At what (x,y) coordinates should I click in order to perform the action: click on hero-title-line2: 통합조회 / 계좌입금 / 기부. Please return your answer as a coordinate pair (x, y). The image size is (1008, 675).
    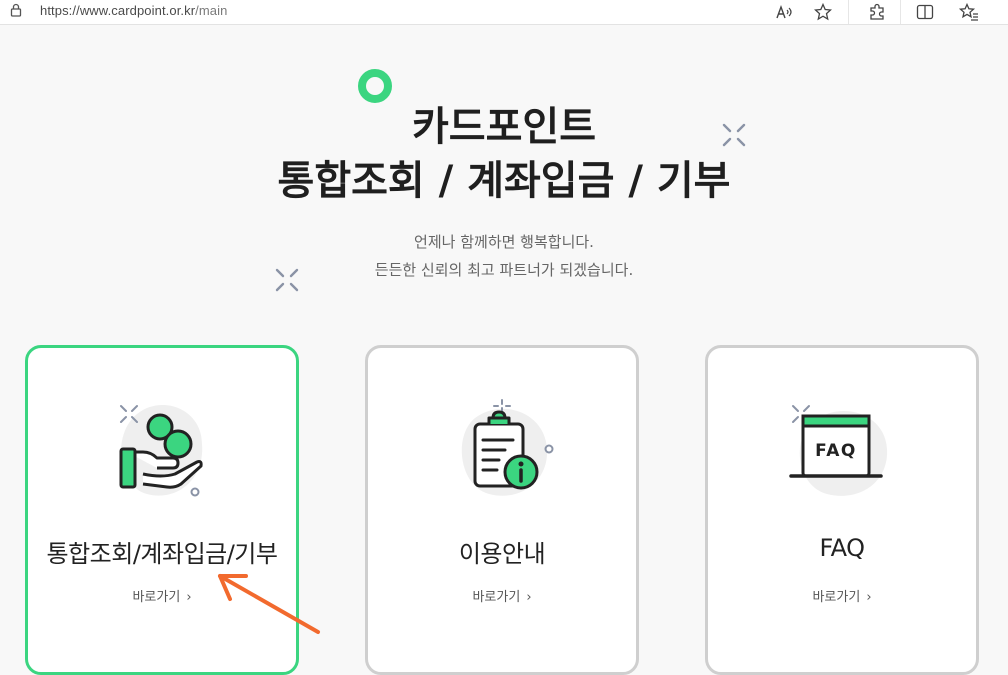
    Looking at the image, I should click on (504, 181).